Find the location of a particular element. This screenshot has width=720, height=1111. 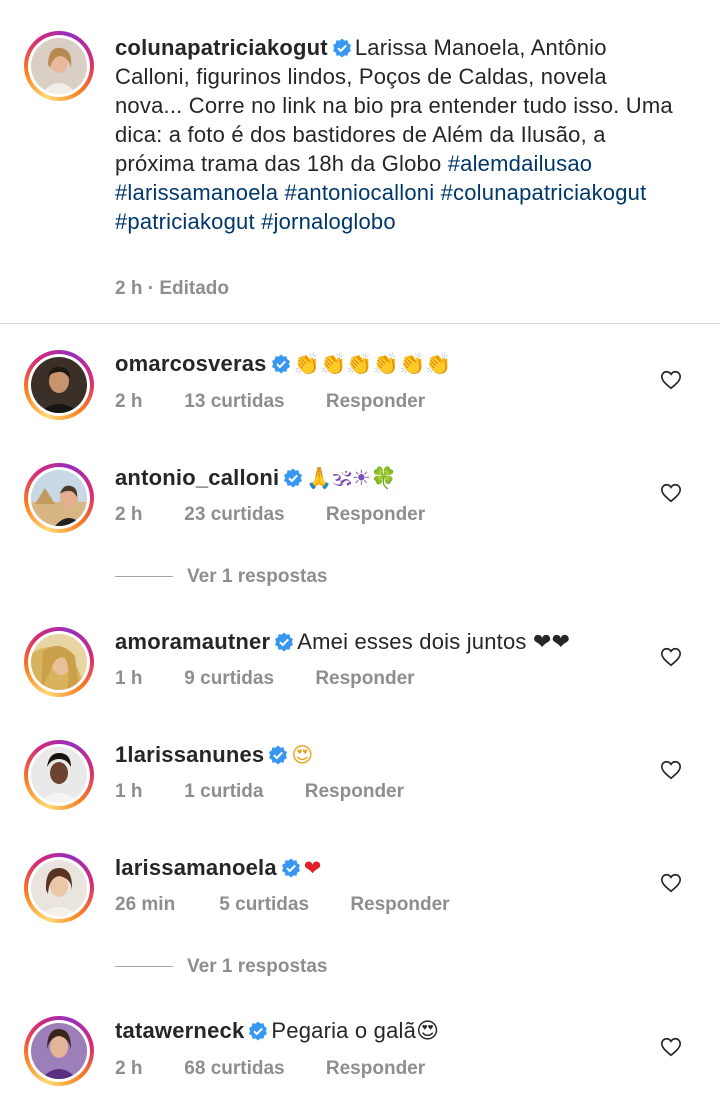

comment-text: 1larissanunes 😍 is located at coordinates (214, 755).